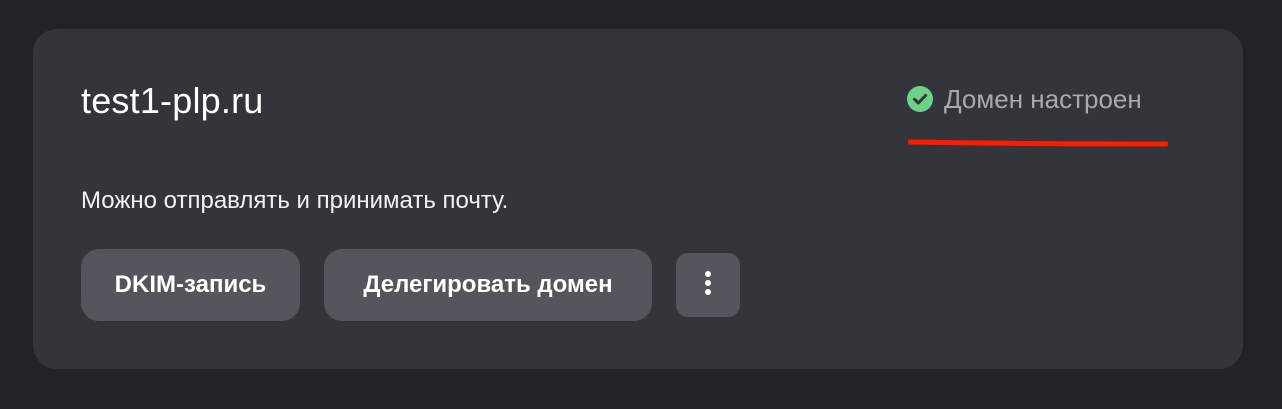 The width and height of the screenshot is (1282, 409). I want to click on domain-status: Домен настроен, so click(1024, 99).